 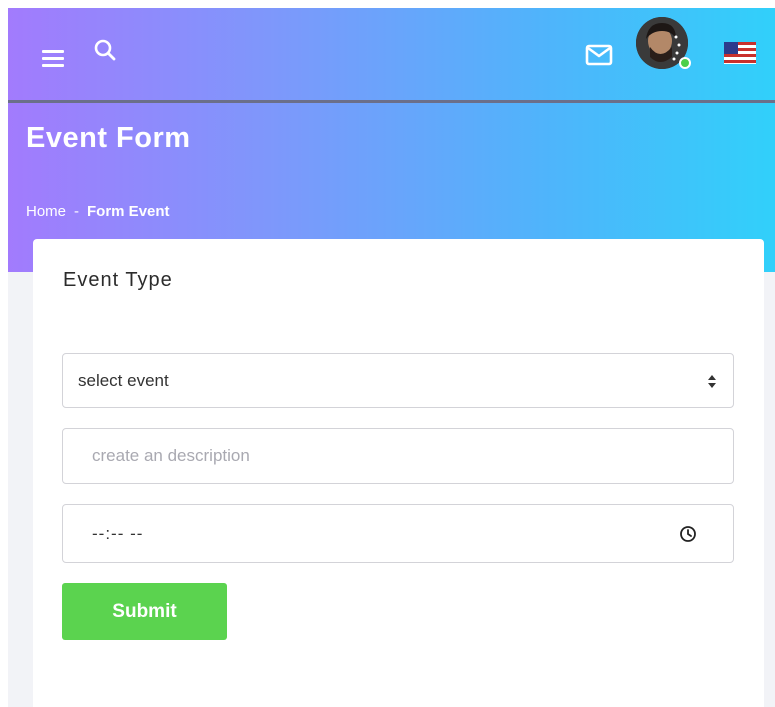 I want to click on page-title: Event Form, so click(x=108, y=138).